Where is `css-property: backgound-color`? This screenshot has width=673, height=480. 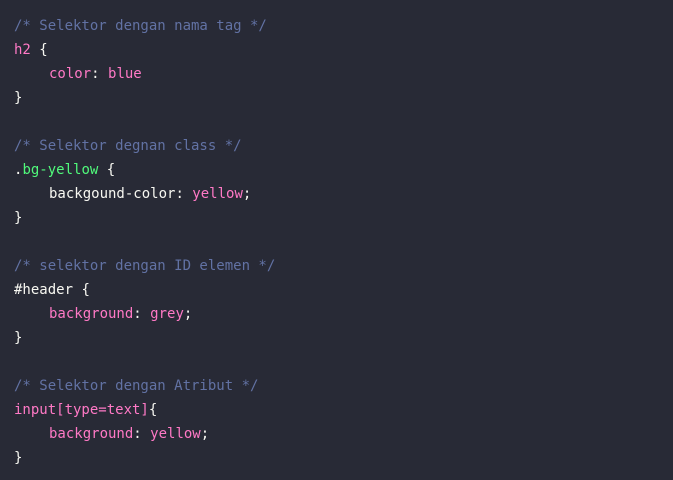 css-property: backgound-color is located at coordinates (112, 194).